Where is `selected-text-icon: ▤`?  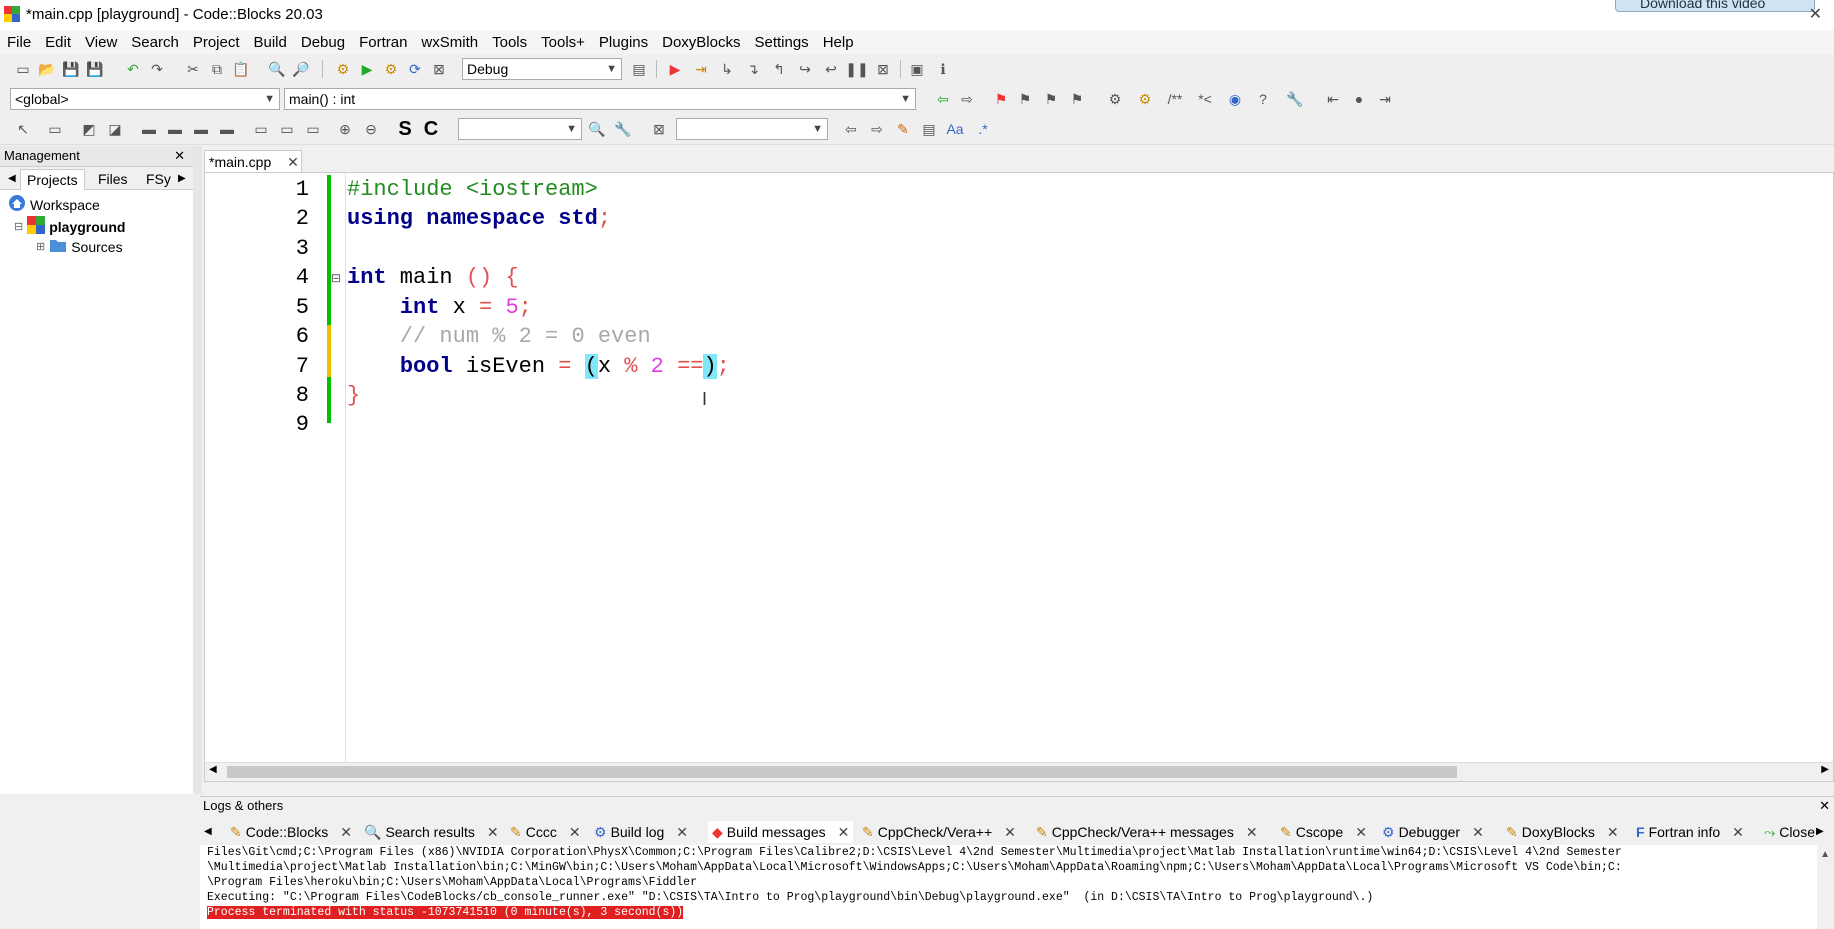
selected-text-icon: ▤ is located at coordinates (929, 129).